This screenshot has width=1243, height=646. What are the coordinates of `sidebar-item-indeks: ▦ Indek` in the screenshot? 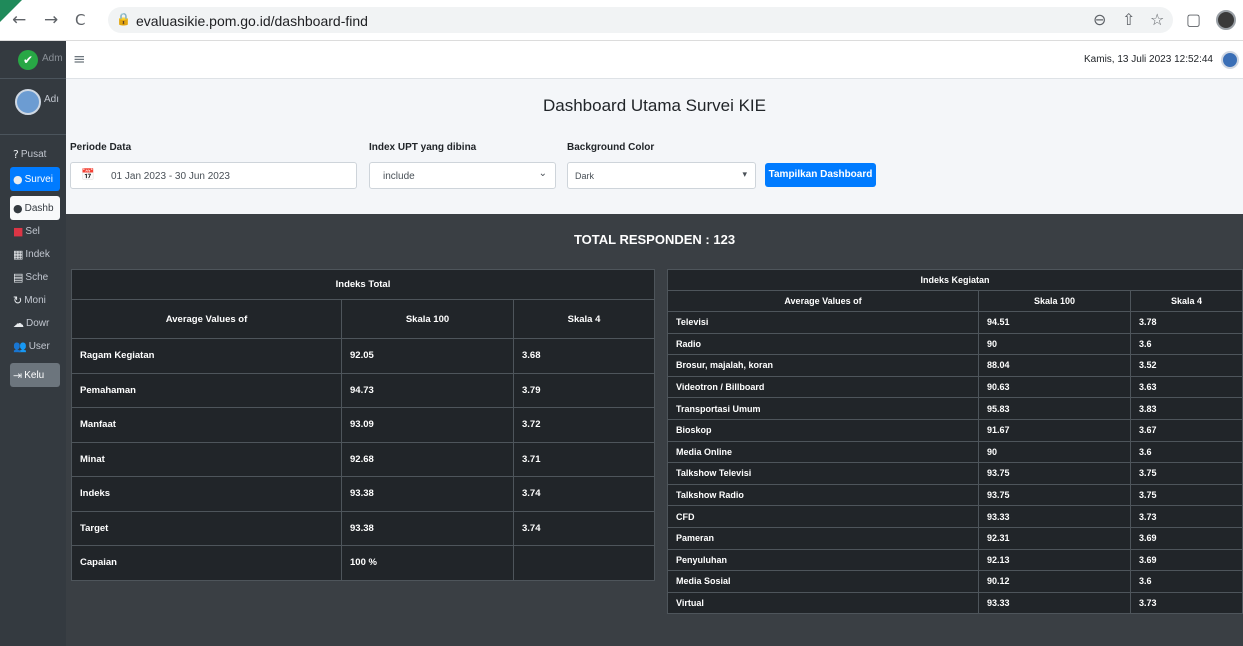 It's located at (35, 254).